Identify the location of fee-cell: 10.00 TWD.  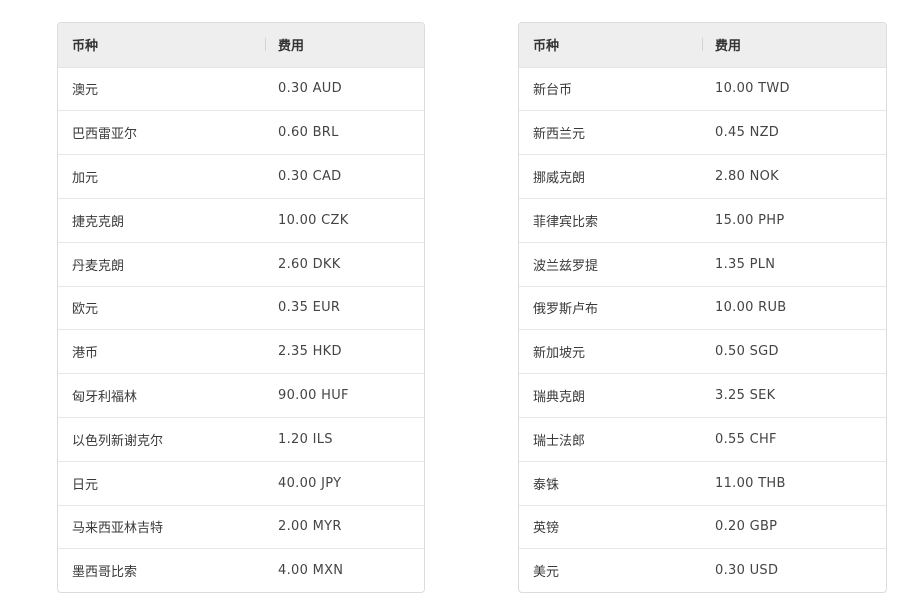
(752, 89).